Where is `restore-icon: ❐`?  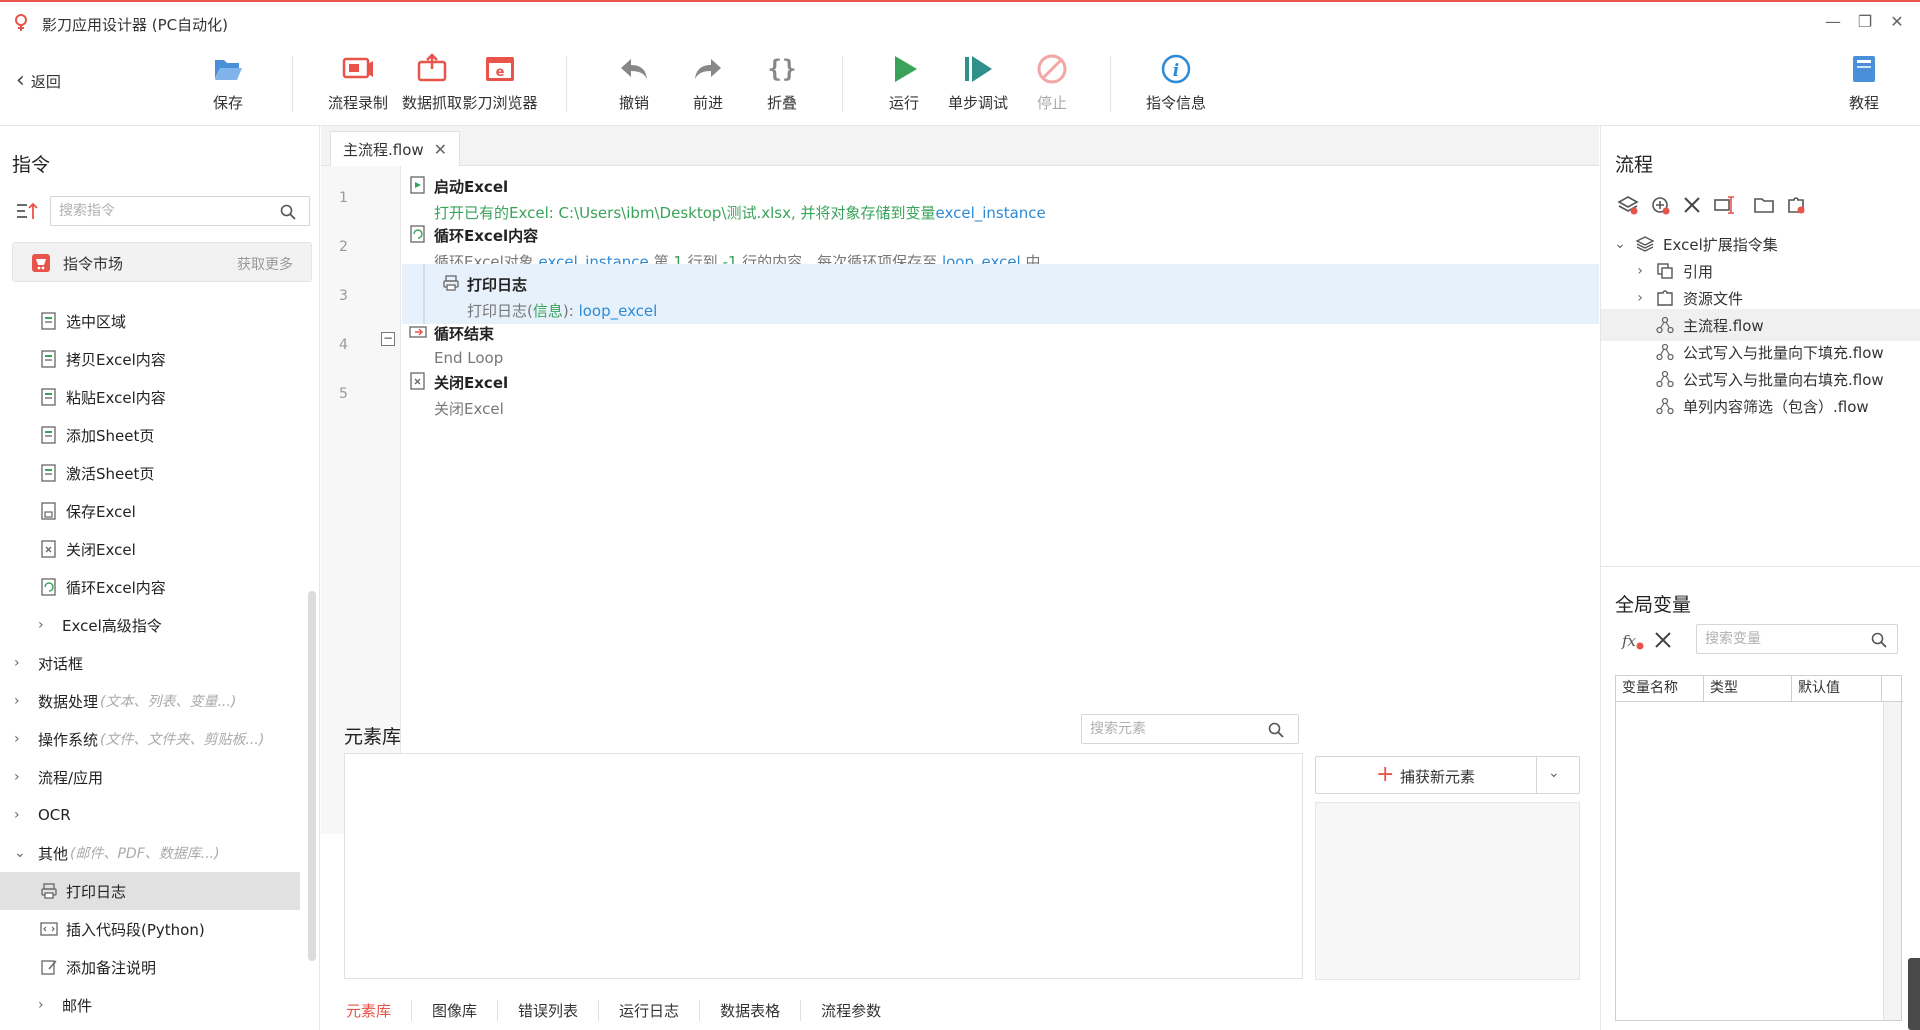
restore-icon: ❐ is located at coordinates (1865, 22).